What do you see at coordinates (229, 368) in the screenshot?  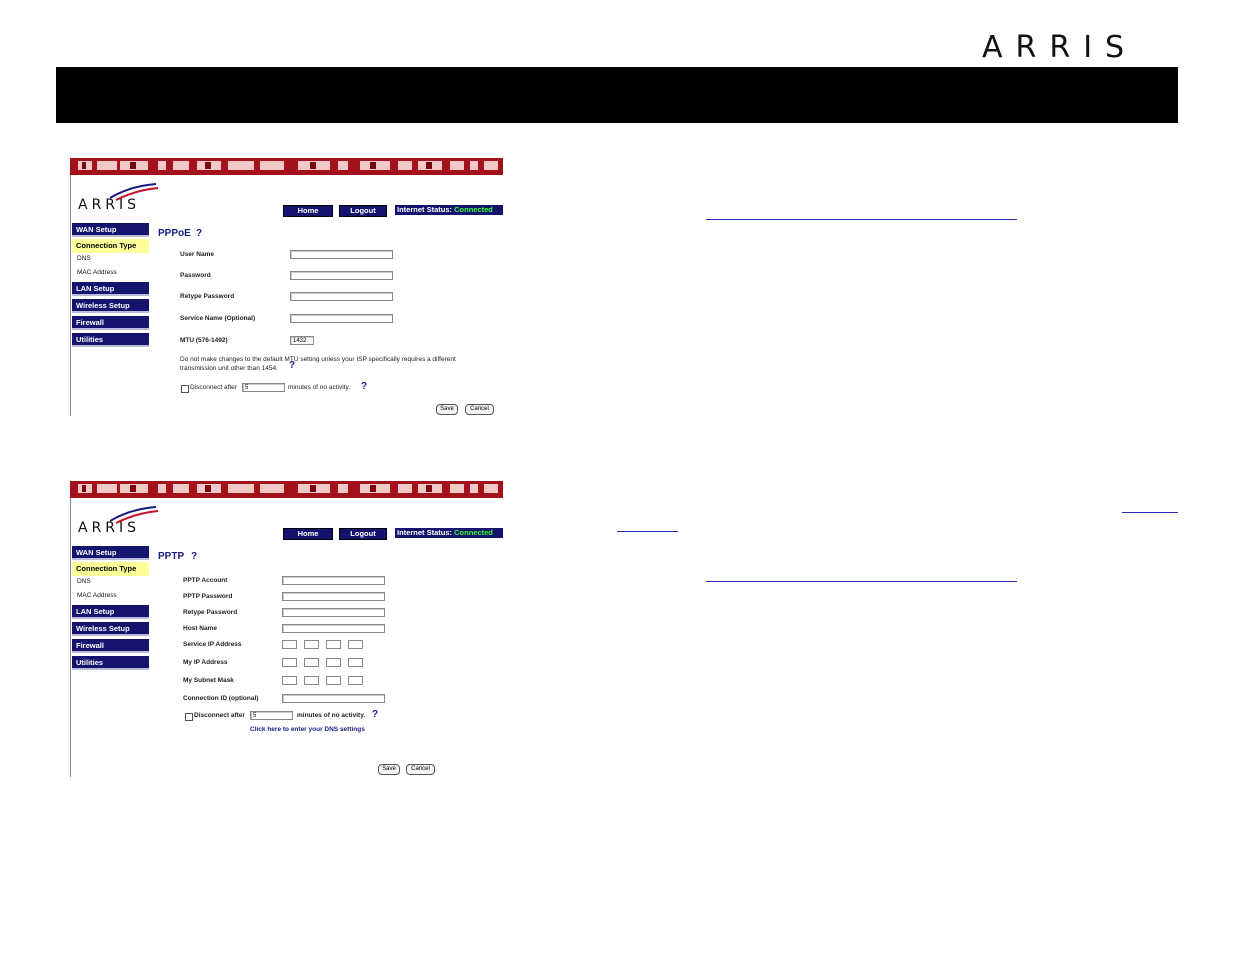 I see `mtu-note-line2: transmission unit other than 1454.` at bounding box center [229, 368].